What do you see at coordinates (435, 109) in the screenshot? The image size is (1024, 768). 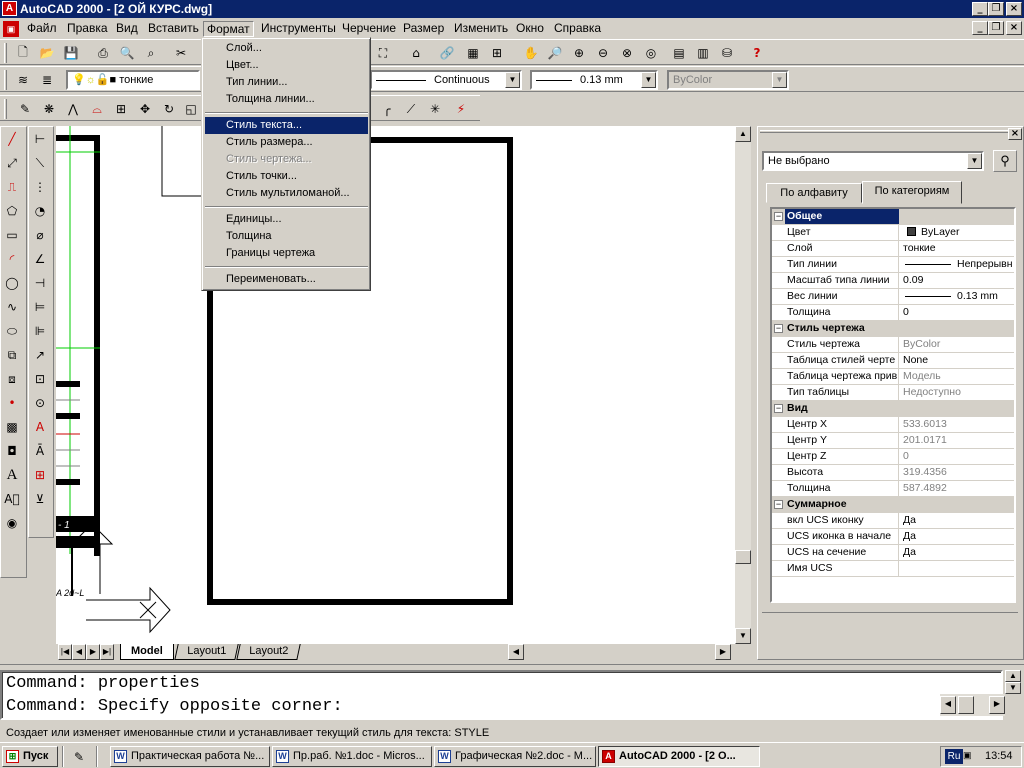 I see `explode-icon: ✳` at bounding box center [435, 109].